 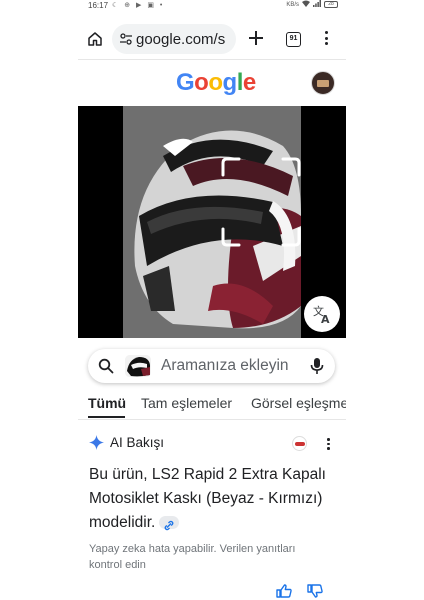 What do you see at coordinates (201, 82) in the screenshot?
I see `logo-letter-o1: o` at bounding box center [201, 82].